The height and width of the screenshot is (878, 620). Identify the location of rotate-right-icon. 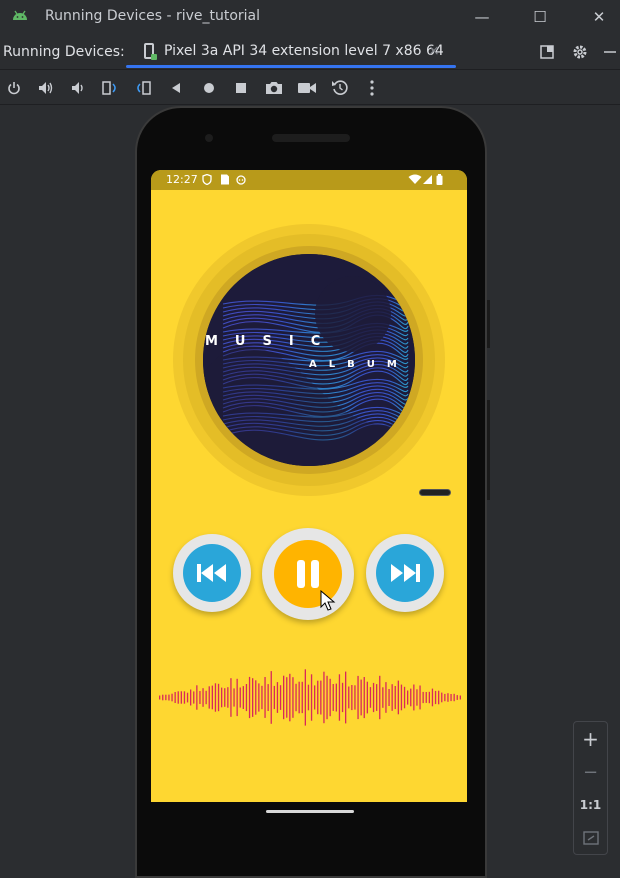
(143, 88).